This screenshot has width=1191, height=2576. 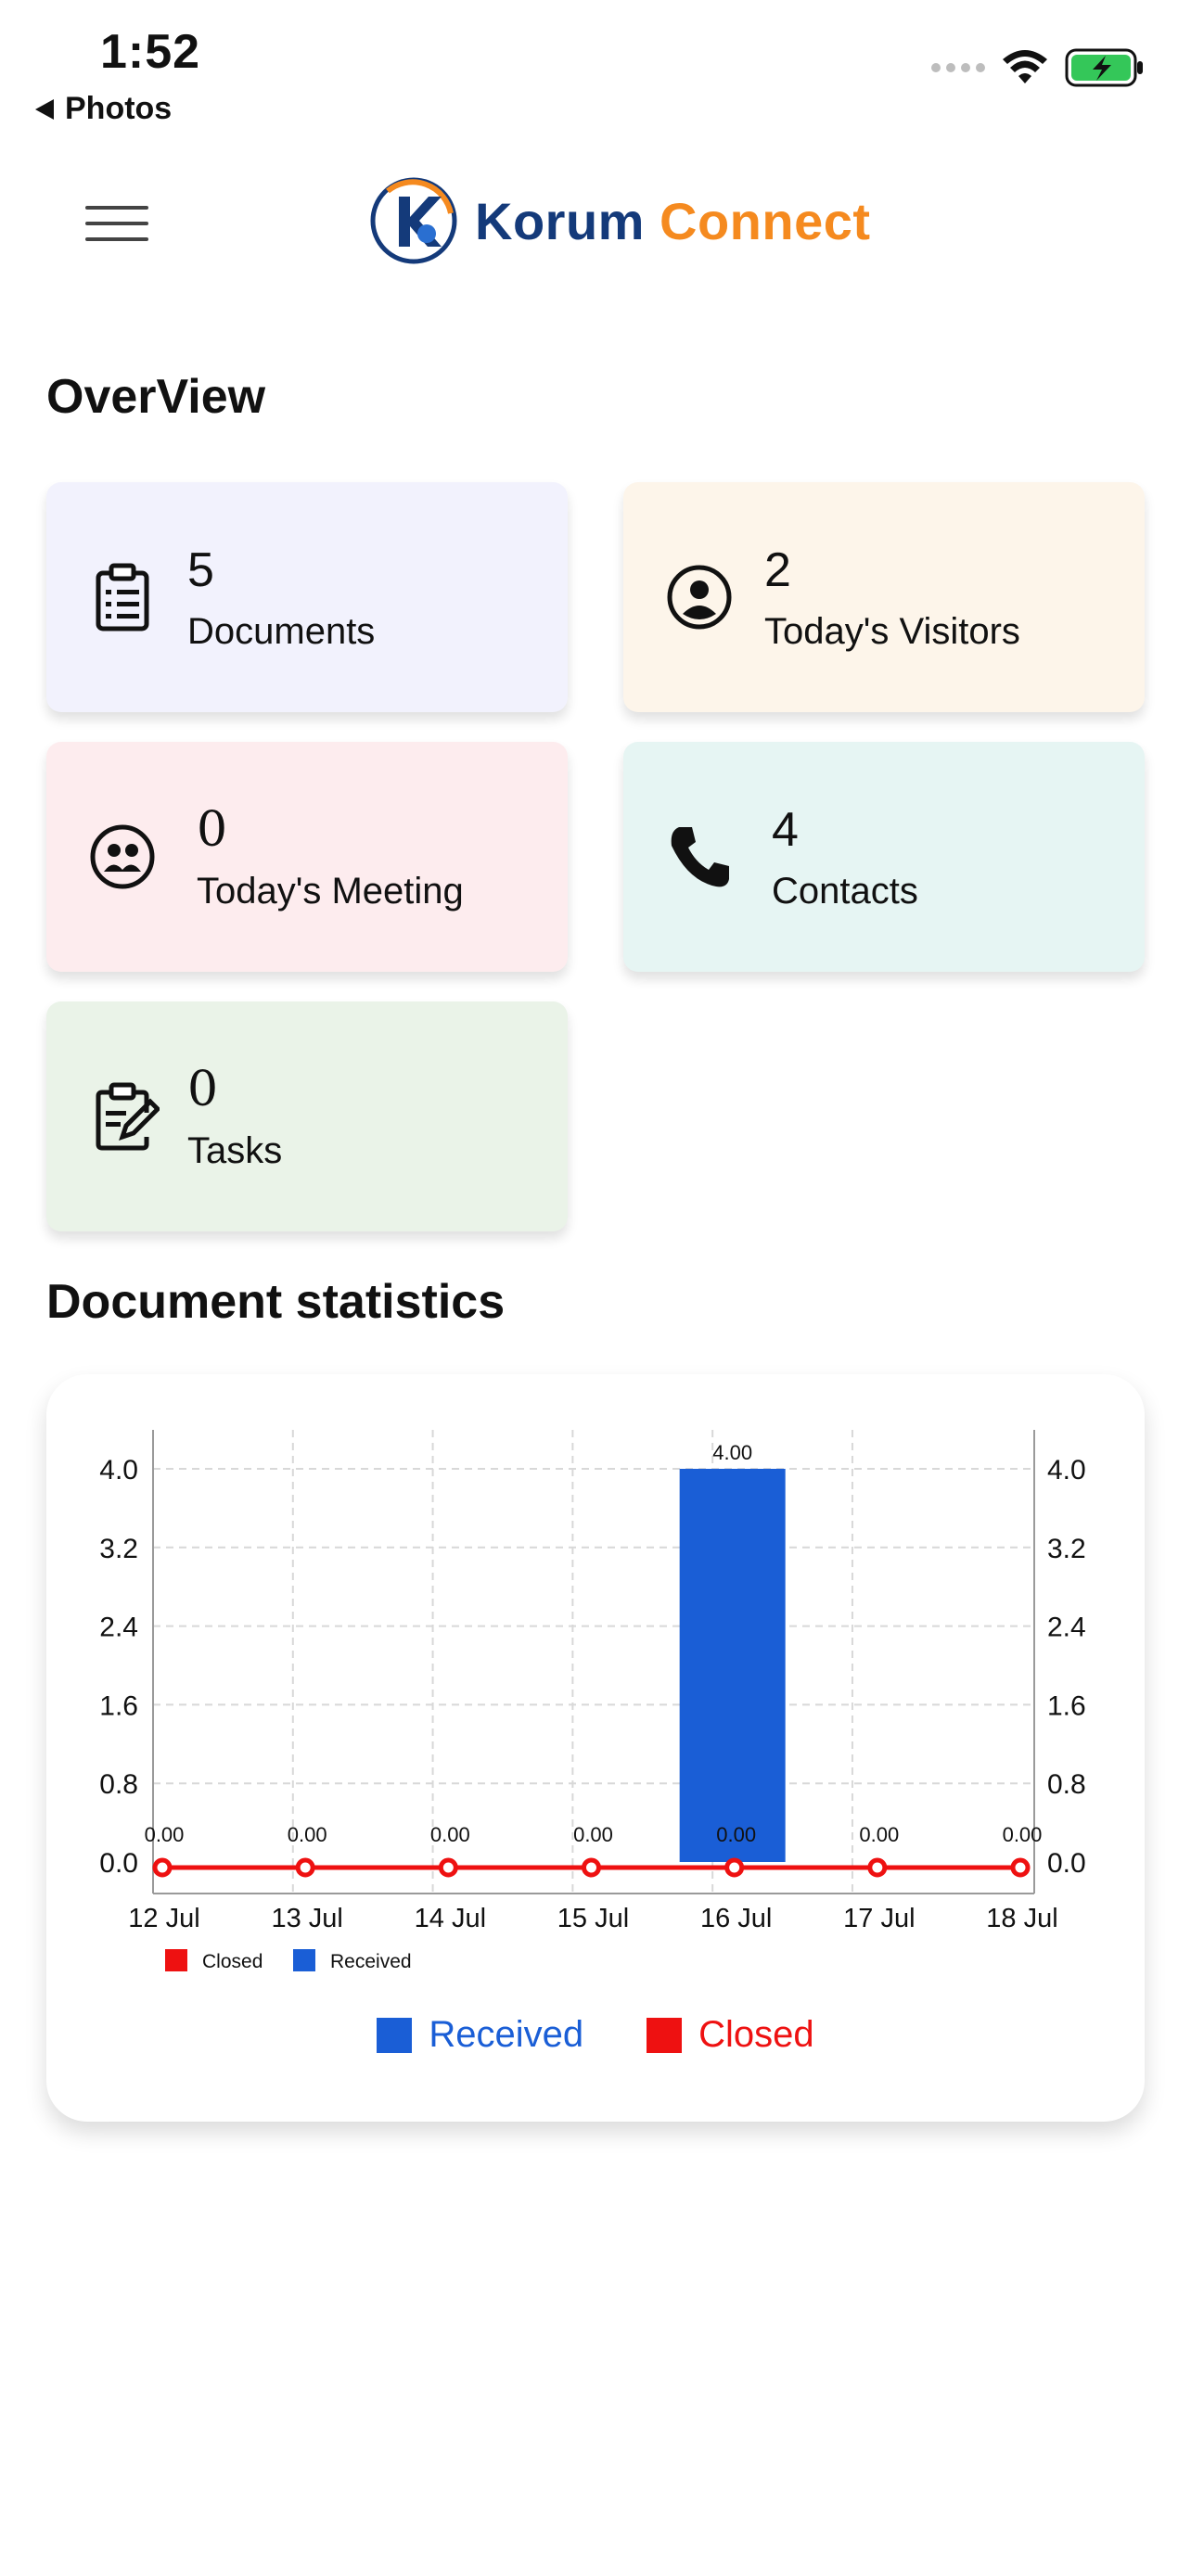 I want to click on back-to-photos: Photos, so click(x=103, y=109).